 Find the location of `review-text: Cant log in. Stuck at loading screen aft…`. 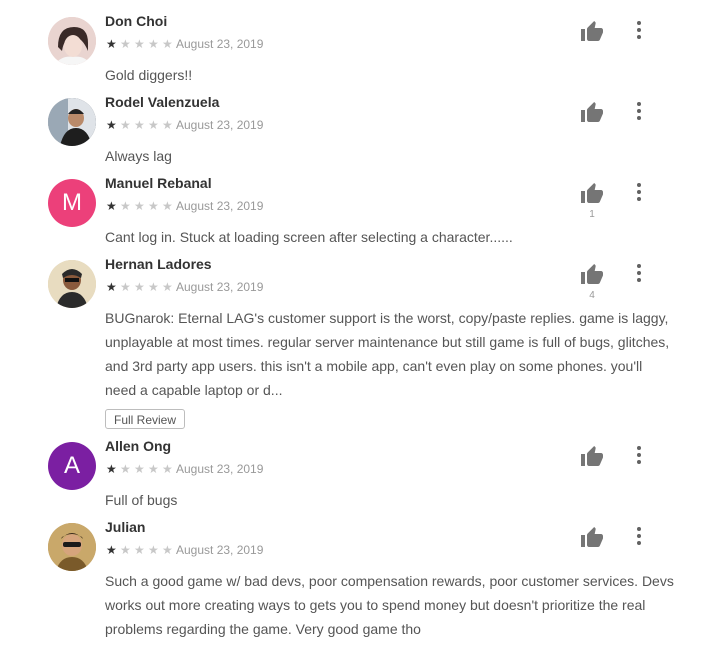

review-text: Cant log in. Stuck at loading screen aft… is located at coordinates (309, 237).